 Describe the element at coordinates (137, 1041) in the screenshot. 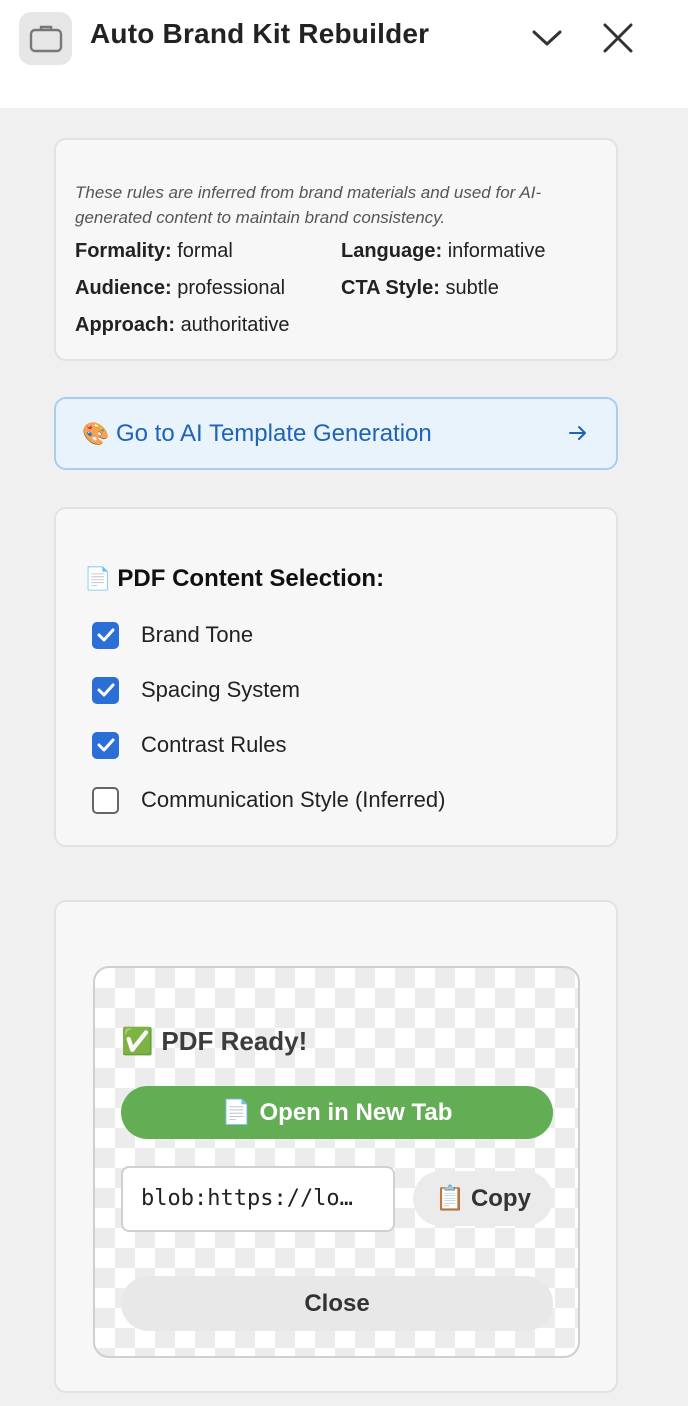

I see `check-mark-icon: ✅` at that location.